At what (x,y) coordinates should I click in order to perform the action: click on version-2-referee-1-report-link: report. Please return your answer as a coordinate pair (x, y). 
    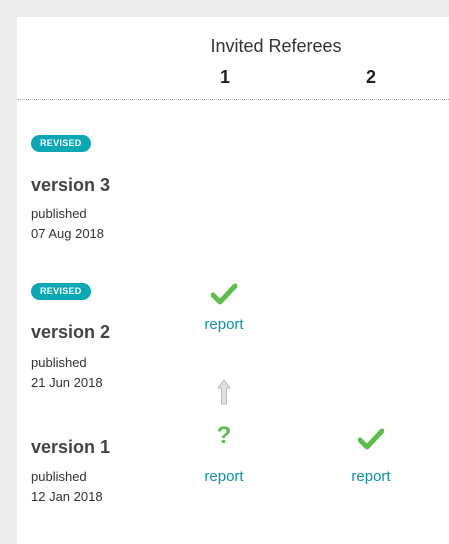
    Looking at the image, I should click on (224, 324).